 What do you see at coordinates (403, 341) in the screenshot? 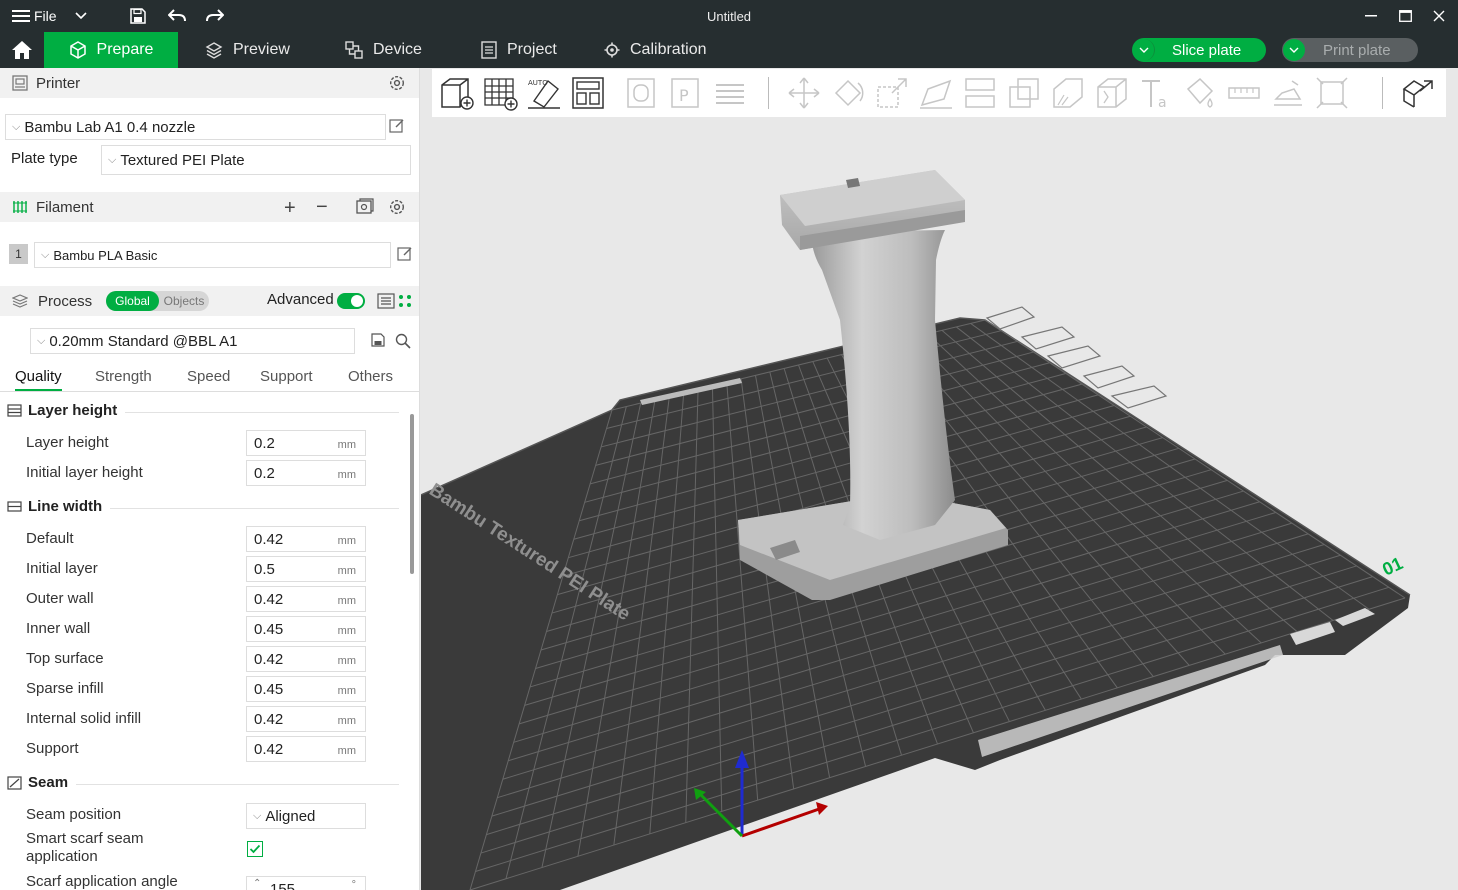
I see `search-icon` at bounding box center [403, 341].